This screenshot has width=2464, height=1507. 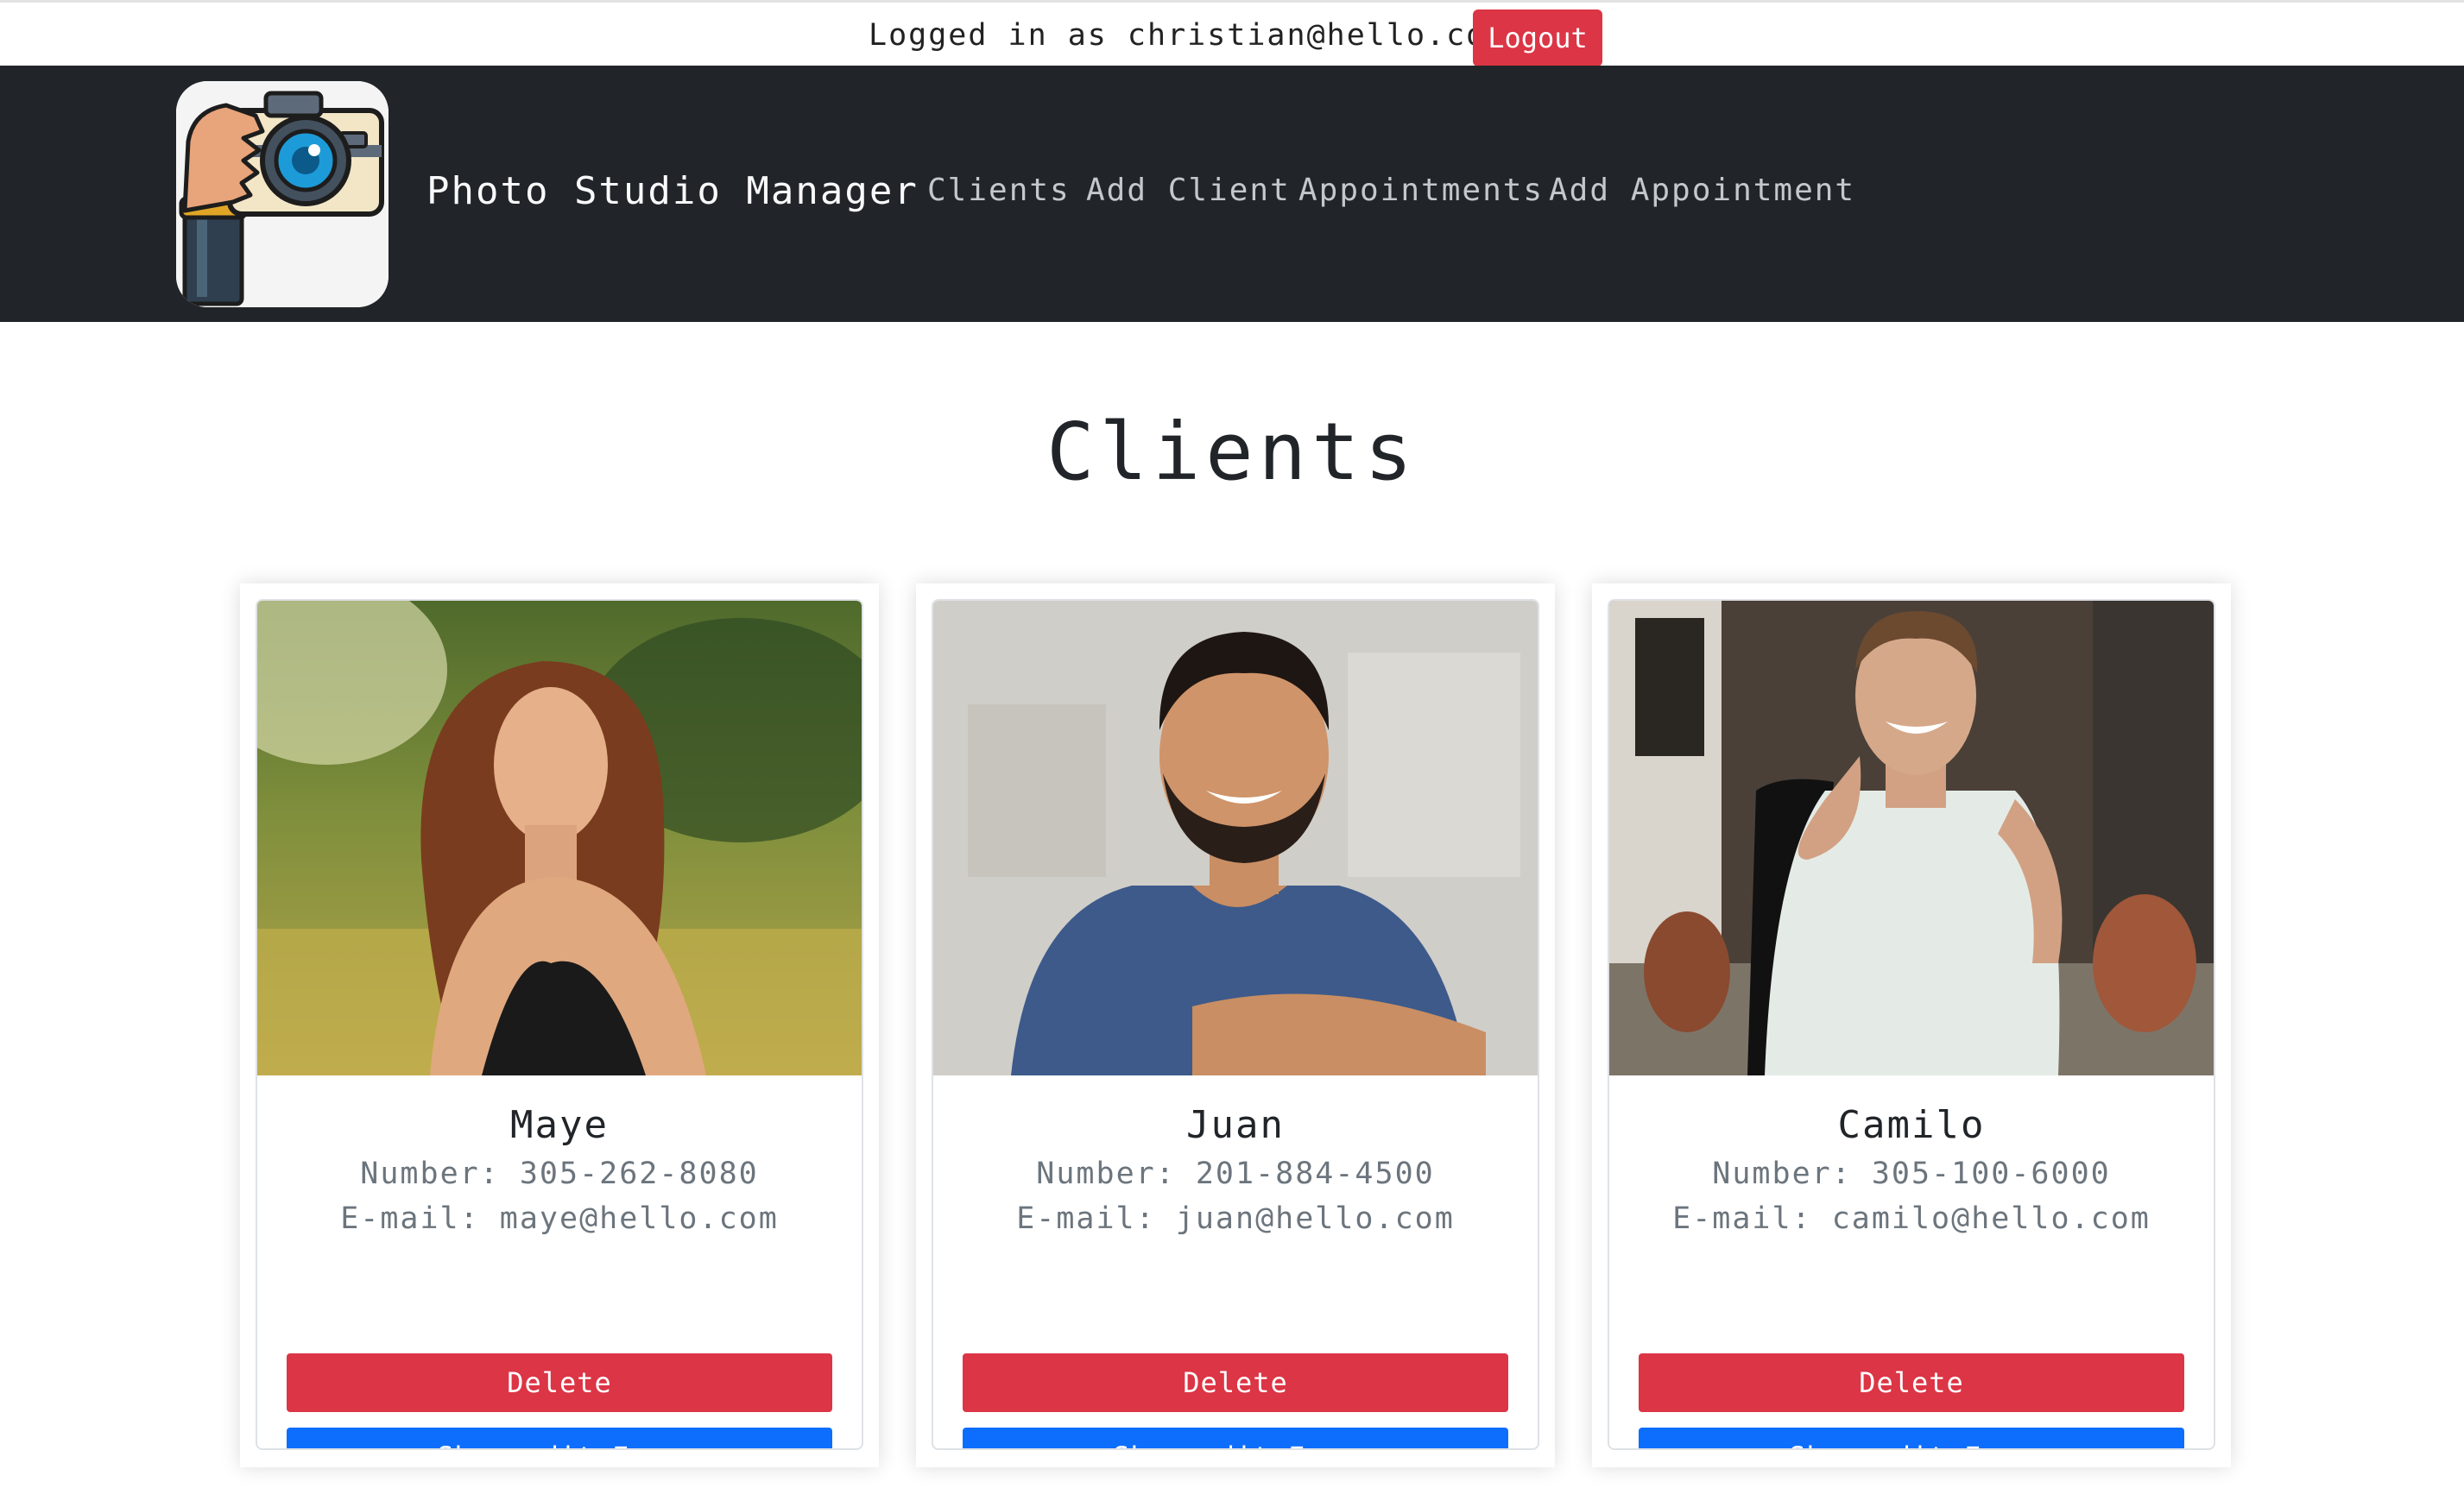 What do you see at coordinates (559, 1219) in the screenshot?
I see `client-email: E-mail: maye@hello.com` at bounding box center [559, 1219].